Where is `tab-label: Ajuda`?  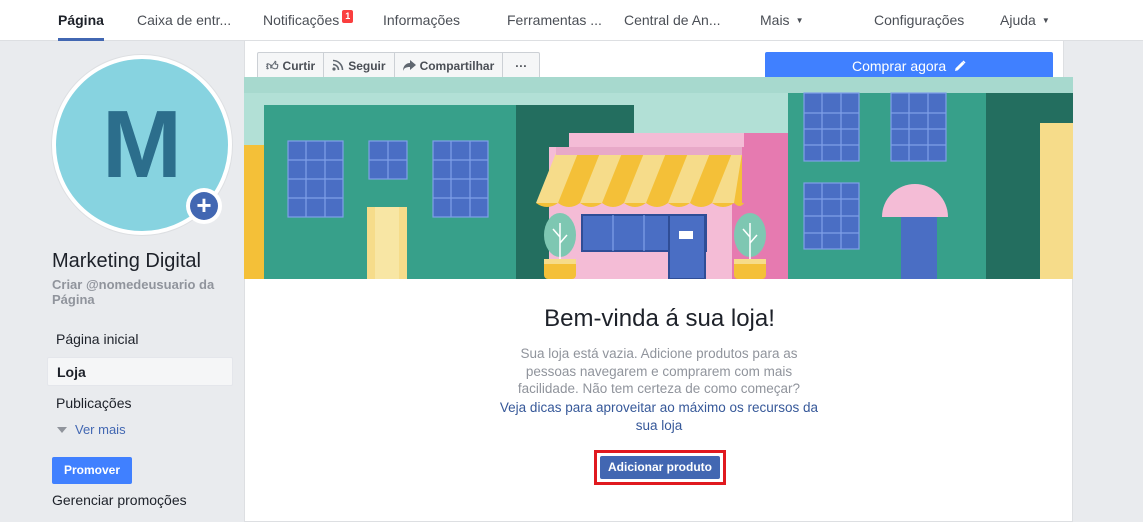 tab-label: Ajuda is located at coordinates (1018, 20).